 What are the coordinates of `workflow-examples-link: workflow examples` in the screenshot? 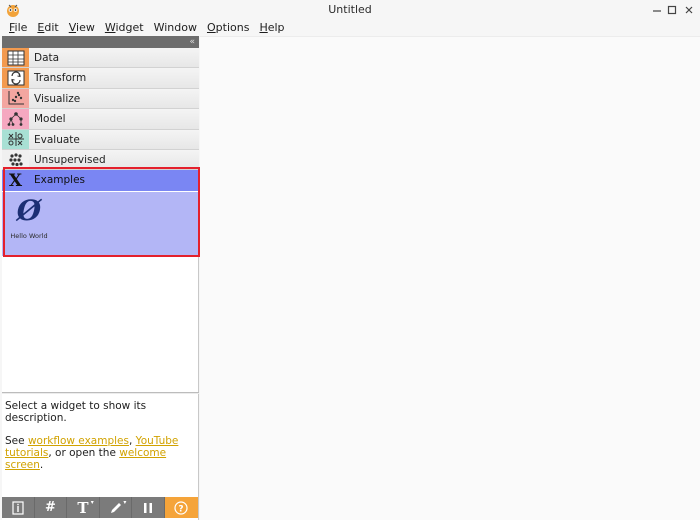 It's located at (78, 441).